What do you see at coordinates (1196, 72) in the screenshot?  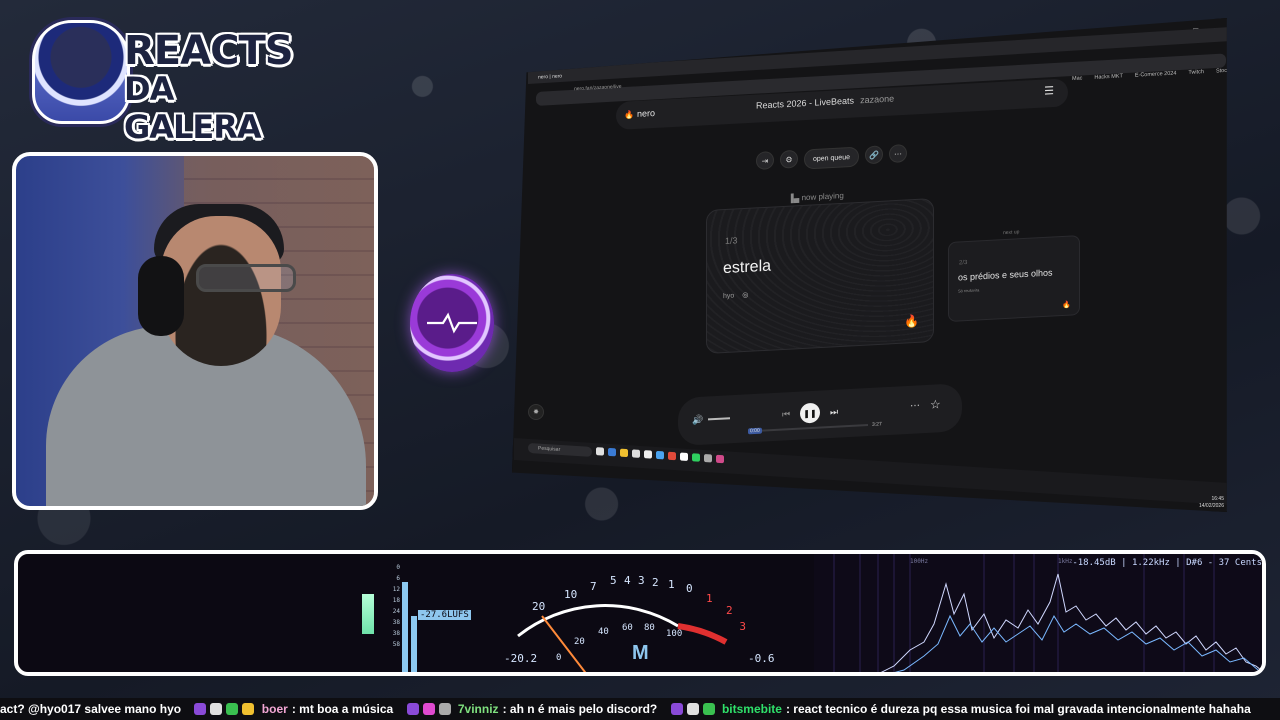 I see `bookmark-item: Twitch` at bounding box center [1196, 72].